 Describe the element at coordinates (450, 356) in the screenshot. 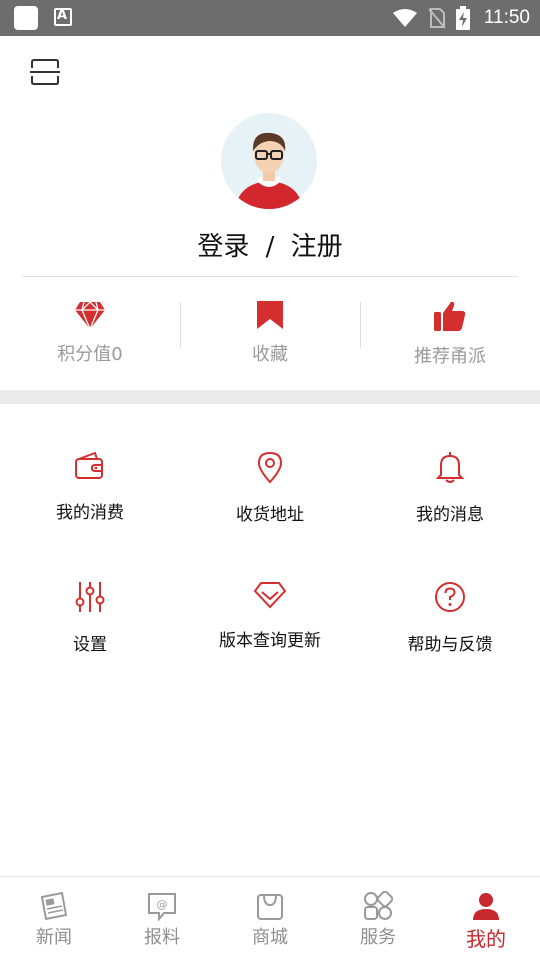

I see `recommend-label: 推荐甬派` at that location.